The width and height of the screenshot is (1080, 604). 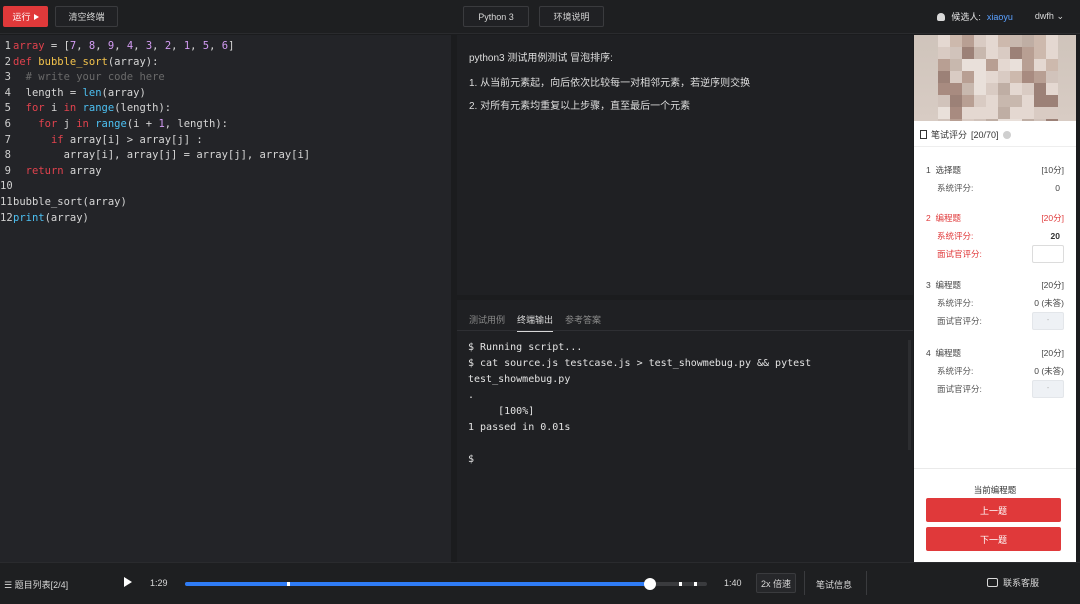 What do you see at coordinates (941, 16) in the screenshot?
I see `person-icon` at bounding box center [941, 16].